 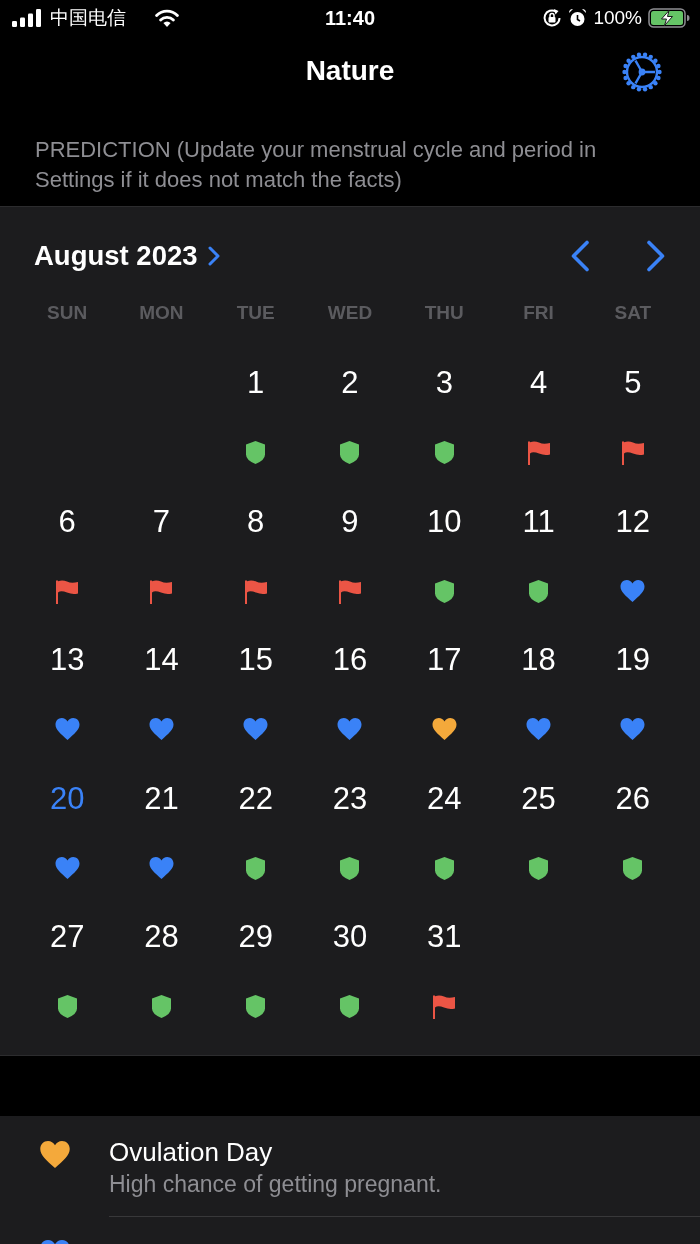 What do you see at coordinates (255, 313) in the screenshot?
I see `weekday-label: TUE` at bounding box center [255, 313].